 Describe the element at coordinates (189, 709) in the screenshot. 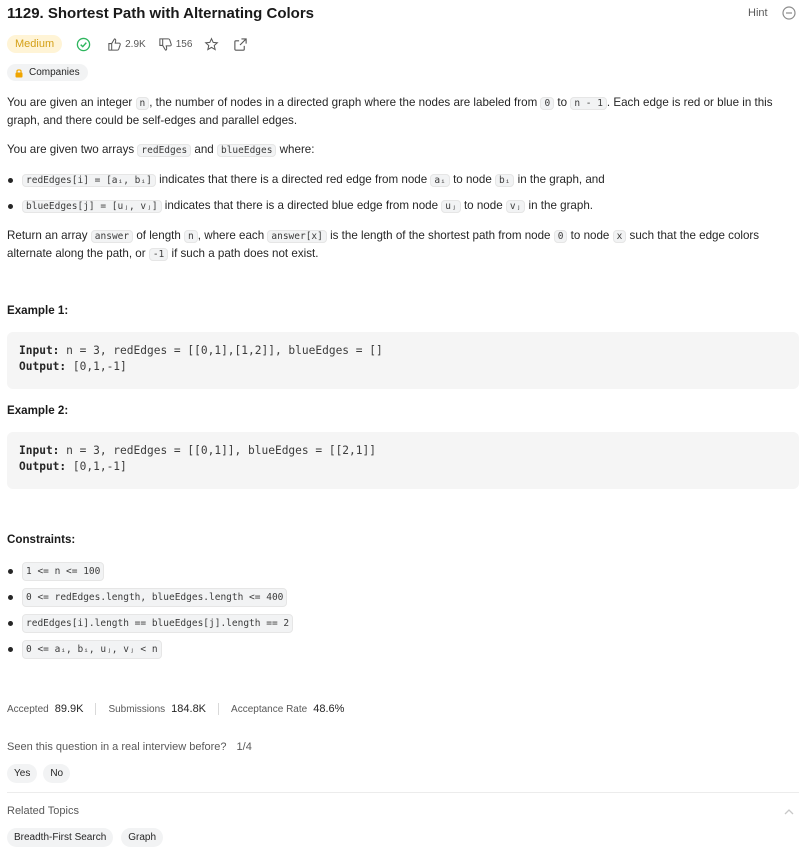

I see `submissions-count: 184.8K` at that location.